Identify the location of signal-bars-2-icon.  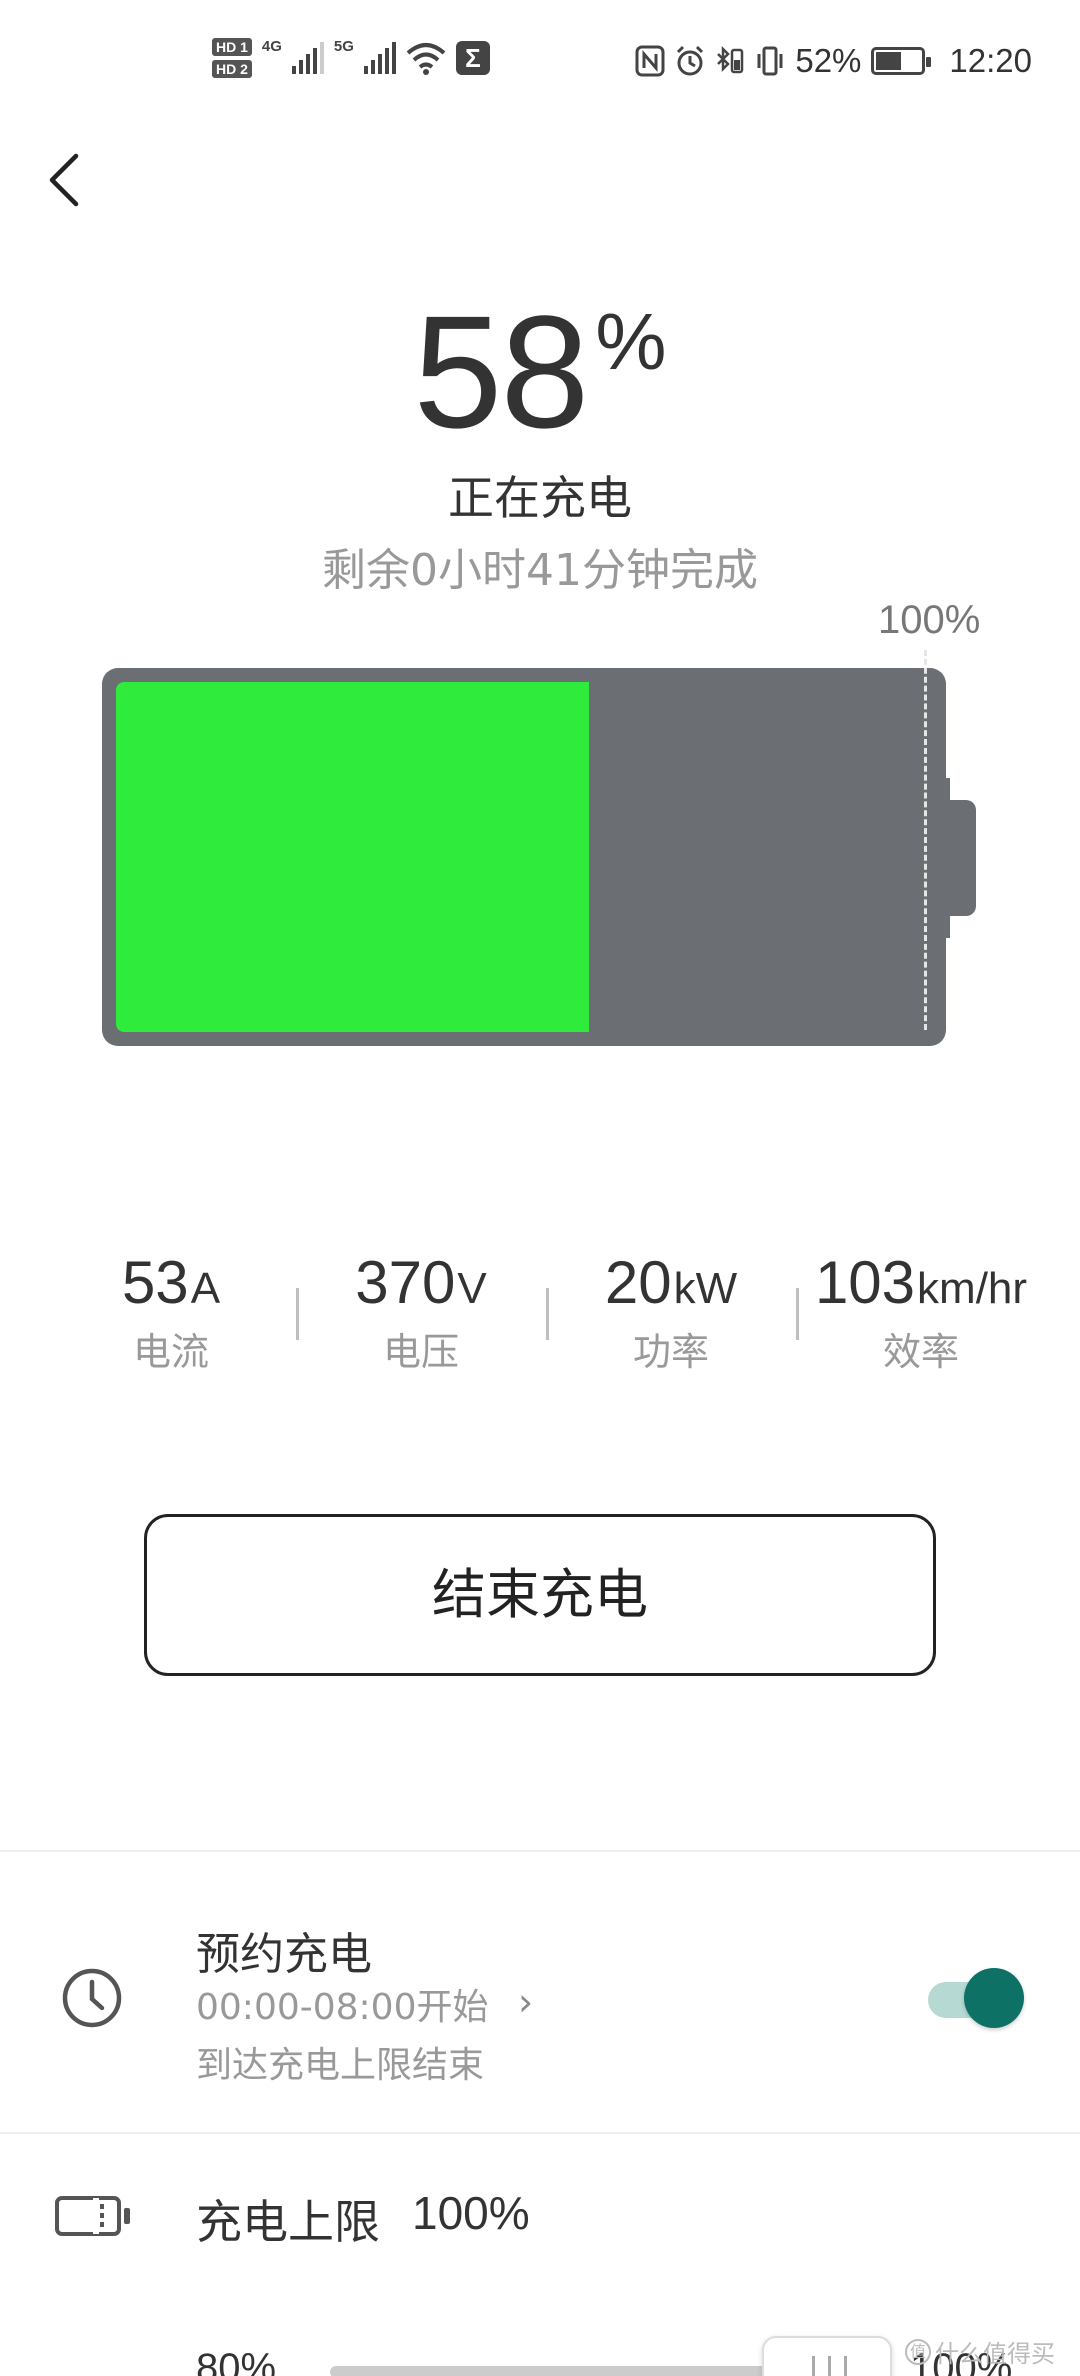
(379, 58).